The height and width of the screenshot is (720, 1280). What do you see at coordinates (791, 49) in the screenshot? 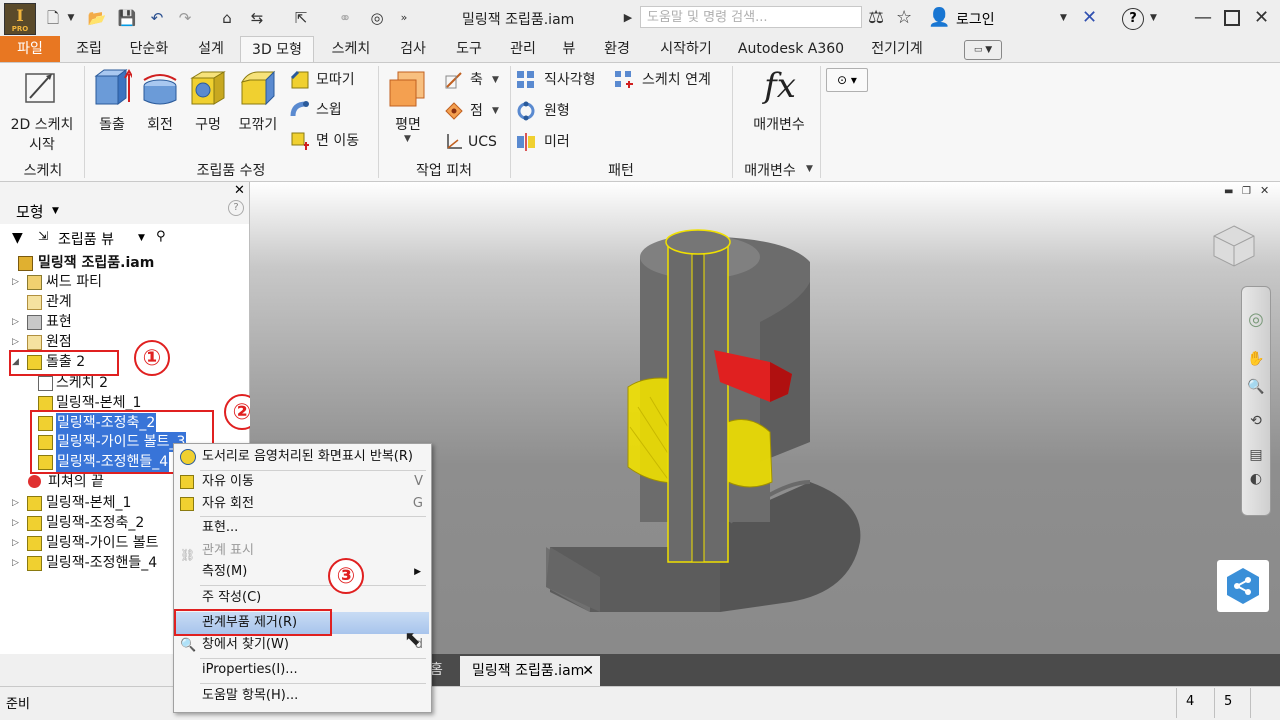
I see `tab-a360: Autodesk A360` at bounding box center [791, 49].